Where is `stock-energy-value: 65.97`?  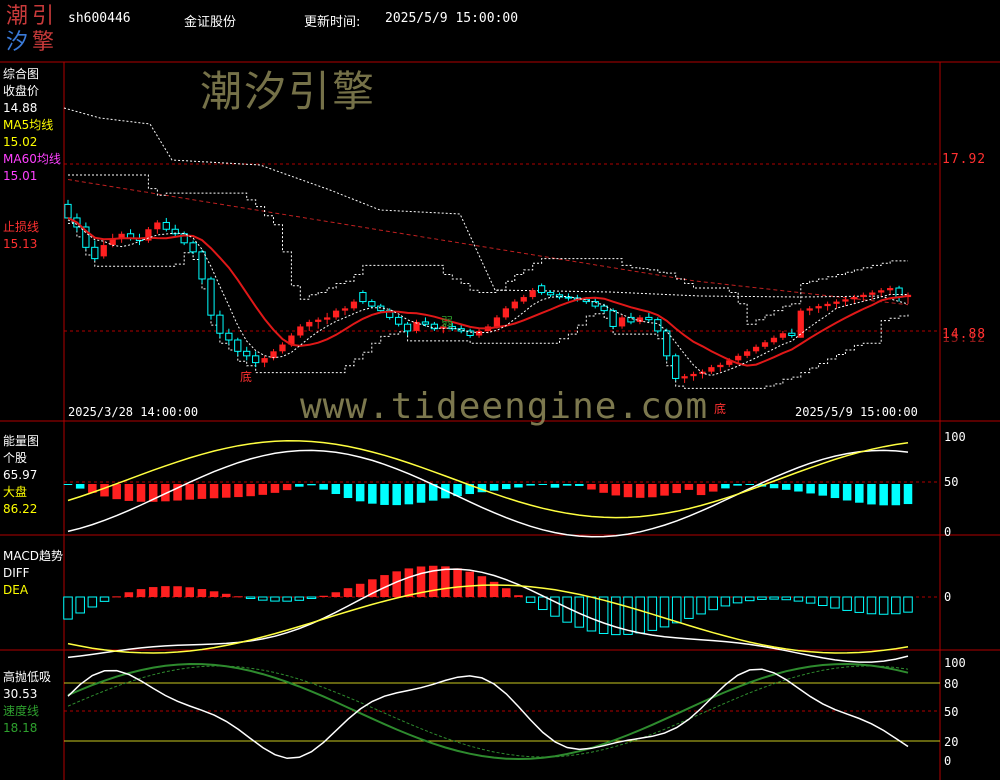 stock-energy-value: 65.97 is located at coordinates (20, 475).